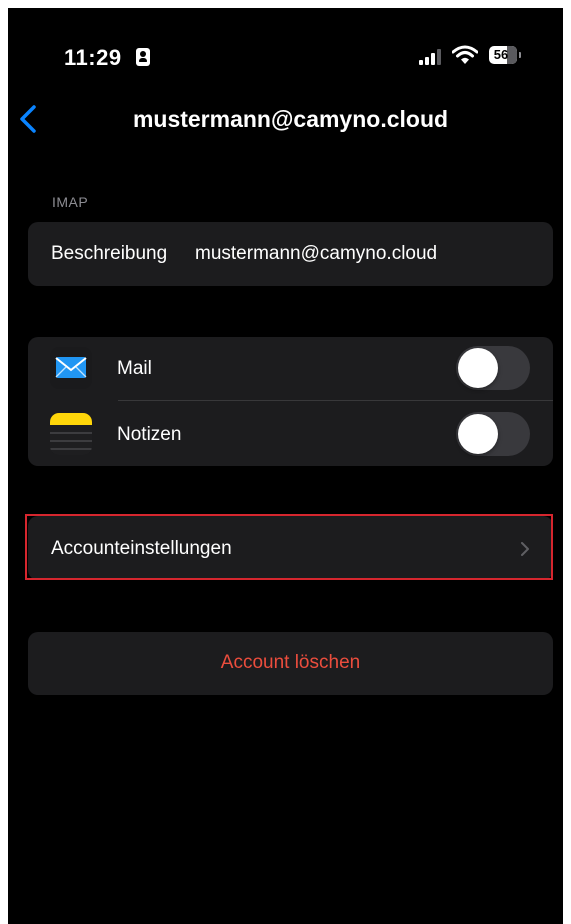  I want to click on status-bar: 11:29 56, so click(285, 39).